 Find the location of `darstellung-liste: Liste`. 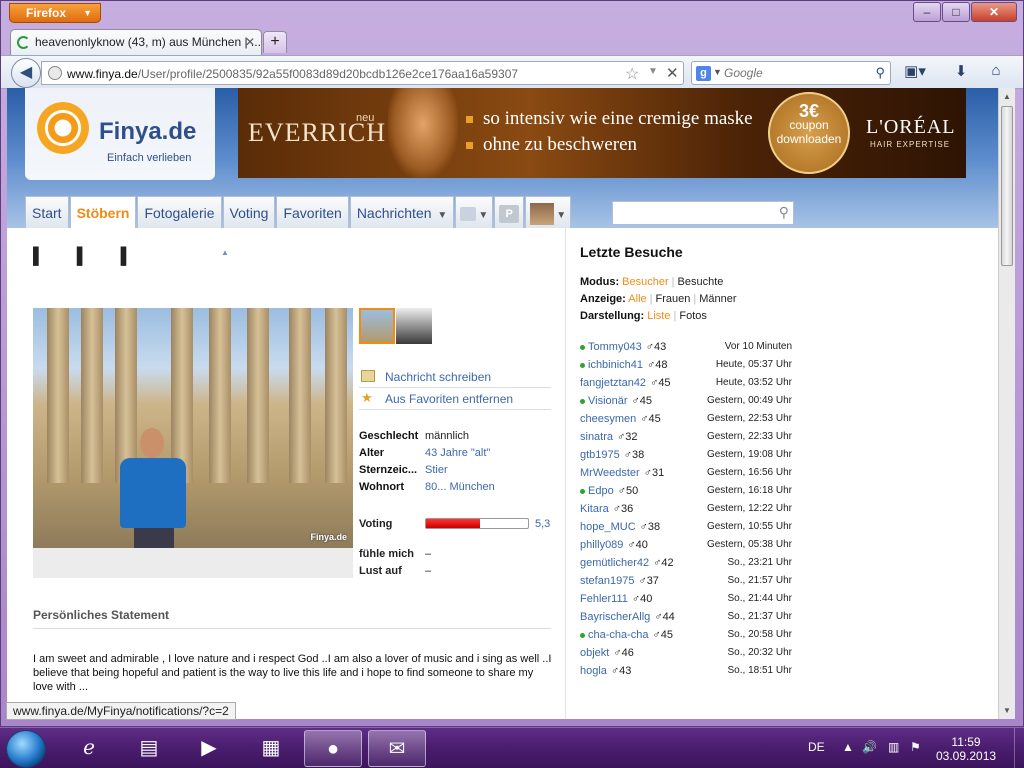

darstellung-liste: Liste is located at coordinates (658, 316).